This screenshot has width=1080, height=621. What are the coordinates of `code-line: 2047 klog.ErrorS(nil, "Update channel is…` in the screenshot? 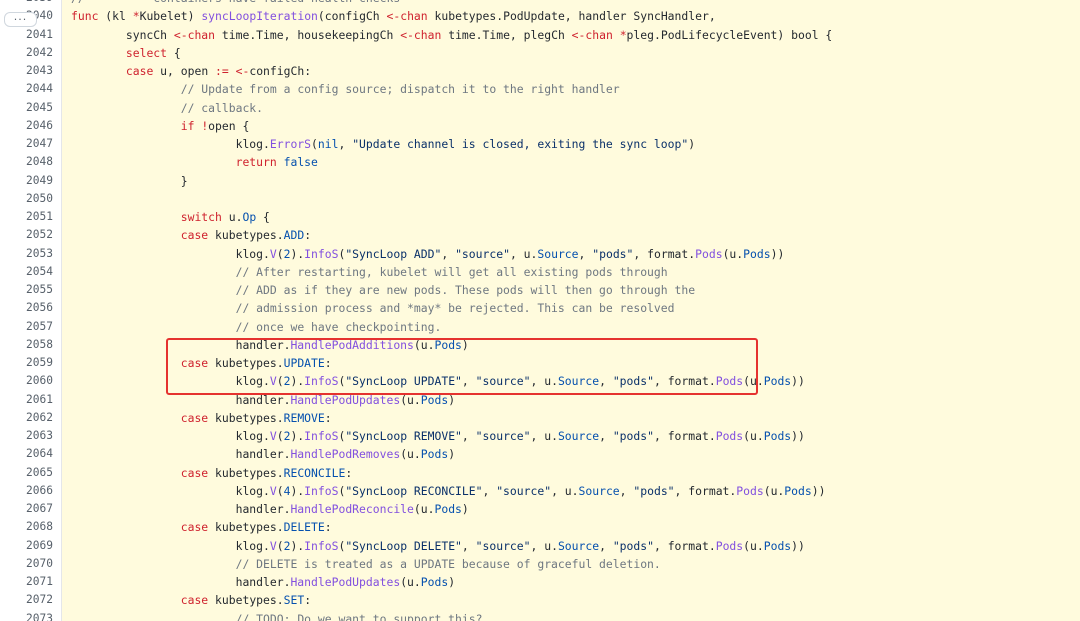 It's located at (540, 144).